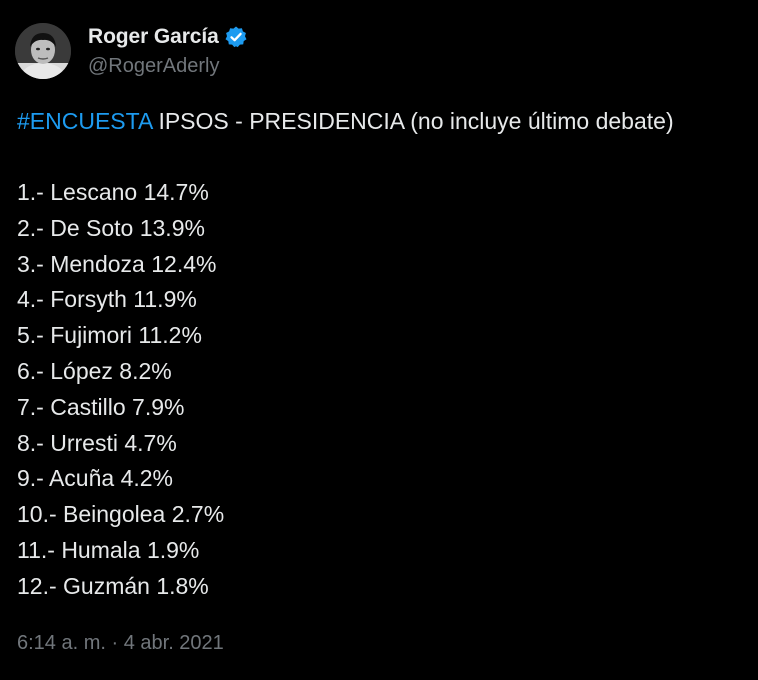  I want to click on hashtag-link: #ENCUESTA, so click(84, 121).